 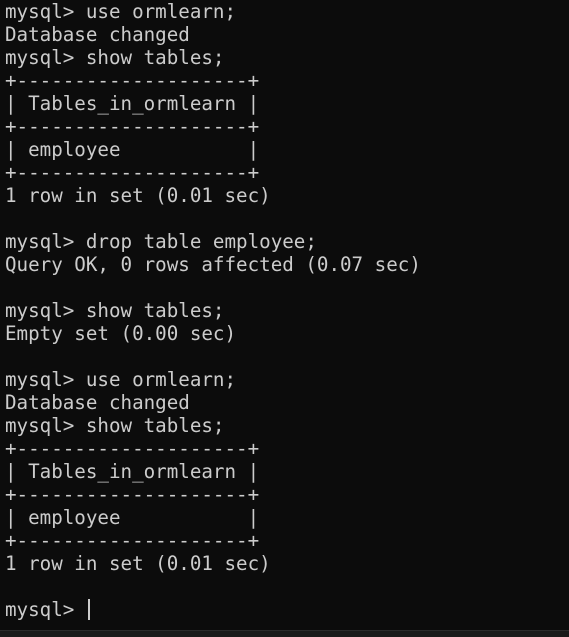 What do you see at coordinates (121, 333) in the screenshot?
I see `terminal-line: Empty set (0.00 sec)` at bounding box center [121, 333].